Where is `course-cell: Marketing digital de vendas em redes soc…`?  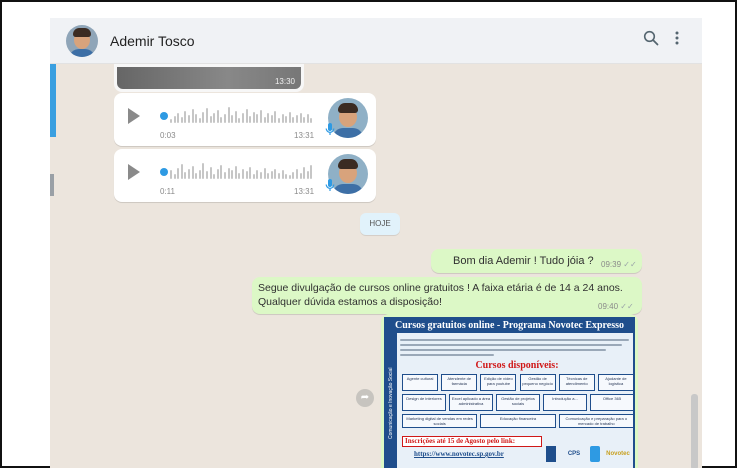
course-cell: Marketing digital de vendas em redes soc… is located at coordinates (440, 421).